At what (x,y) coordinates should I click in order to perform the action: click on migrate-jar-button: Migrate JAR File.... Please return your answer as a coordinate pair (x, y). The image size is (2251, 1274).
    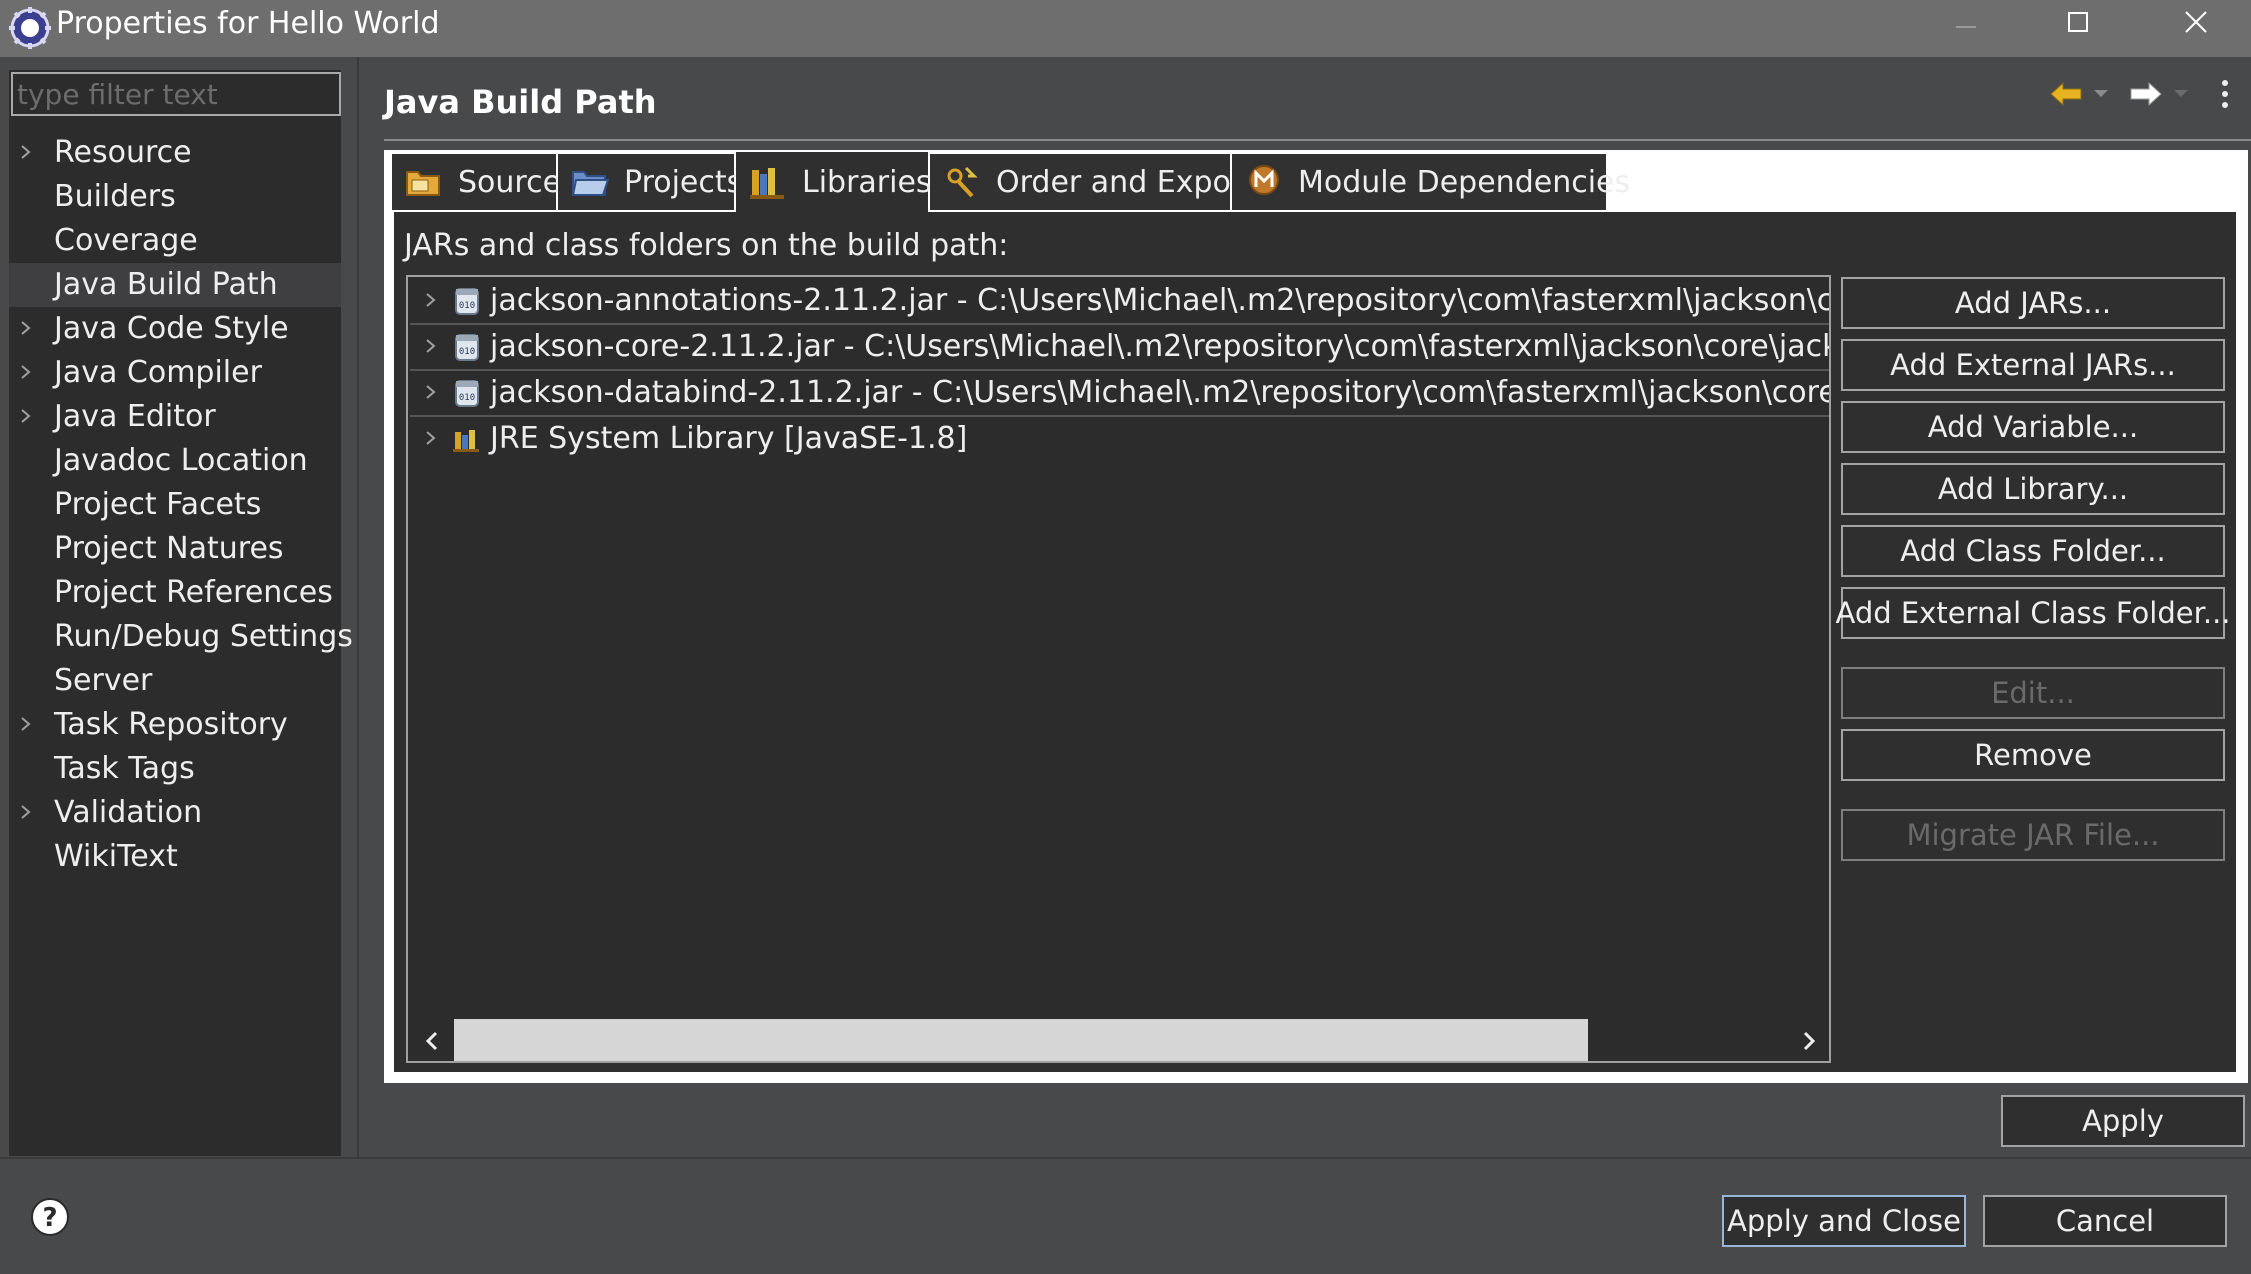
    Looking at the image, I should click on (2033, 835).